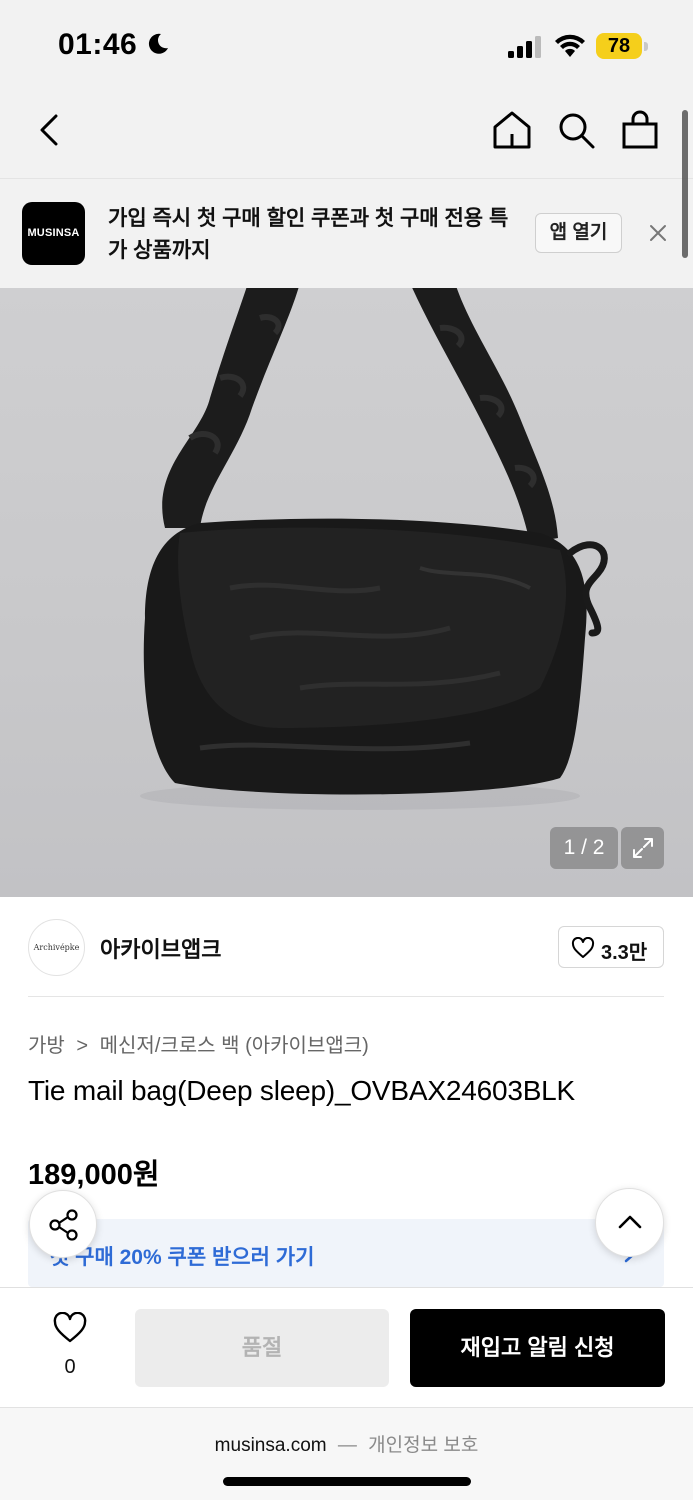  I want to click on product-title: Tie mail bag(Deep sleep)_OVBAX24603BLK, so click(302, 1090).